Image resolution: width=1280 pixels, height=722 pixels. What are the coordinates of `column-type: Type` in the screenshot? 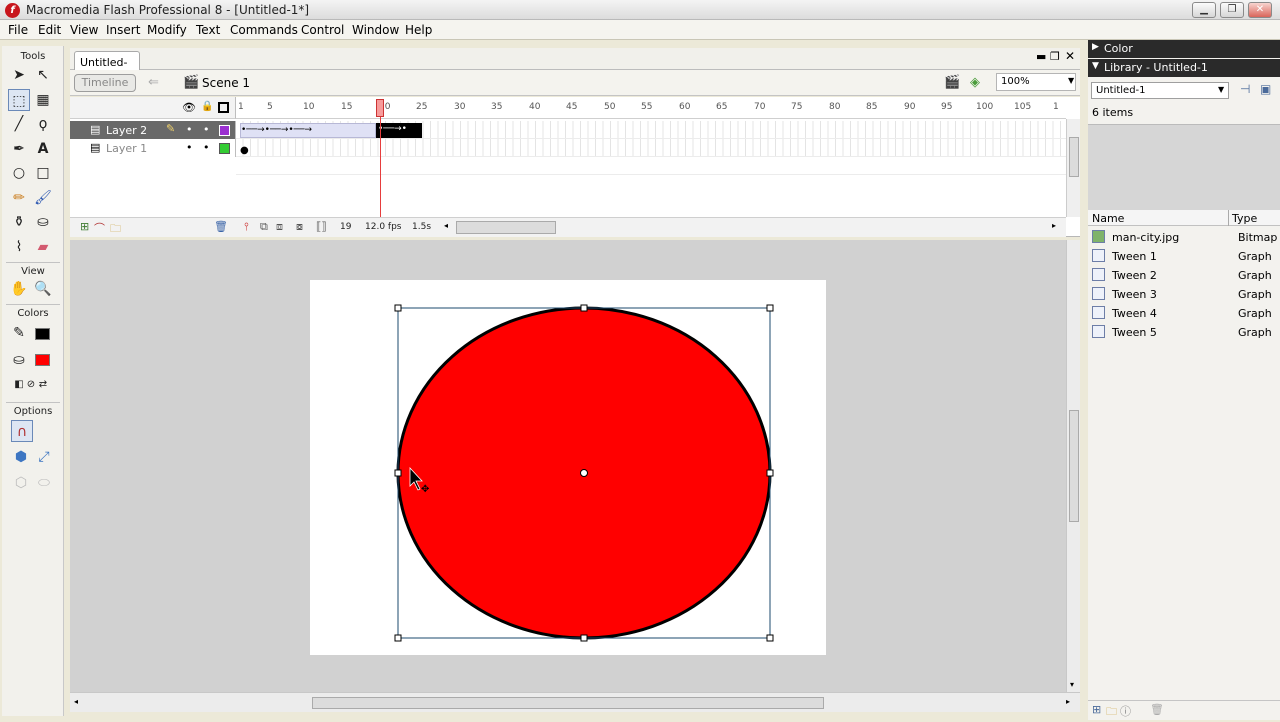 It's located at (1244, 218).